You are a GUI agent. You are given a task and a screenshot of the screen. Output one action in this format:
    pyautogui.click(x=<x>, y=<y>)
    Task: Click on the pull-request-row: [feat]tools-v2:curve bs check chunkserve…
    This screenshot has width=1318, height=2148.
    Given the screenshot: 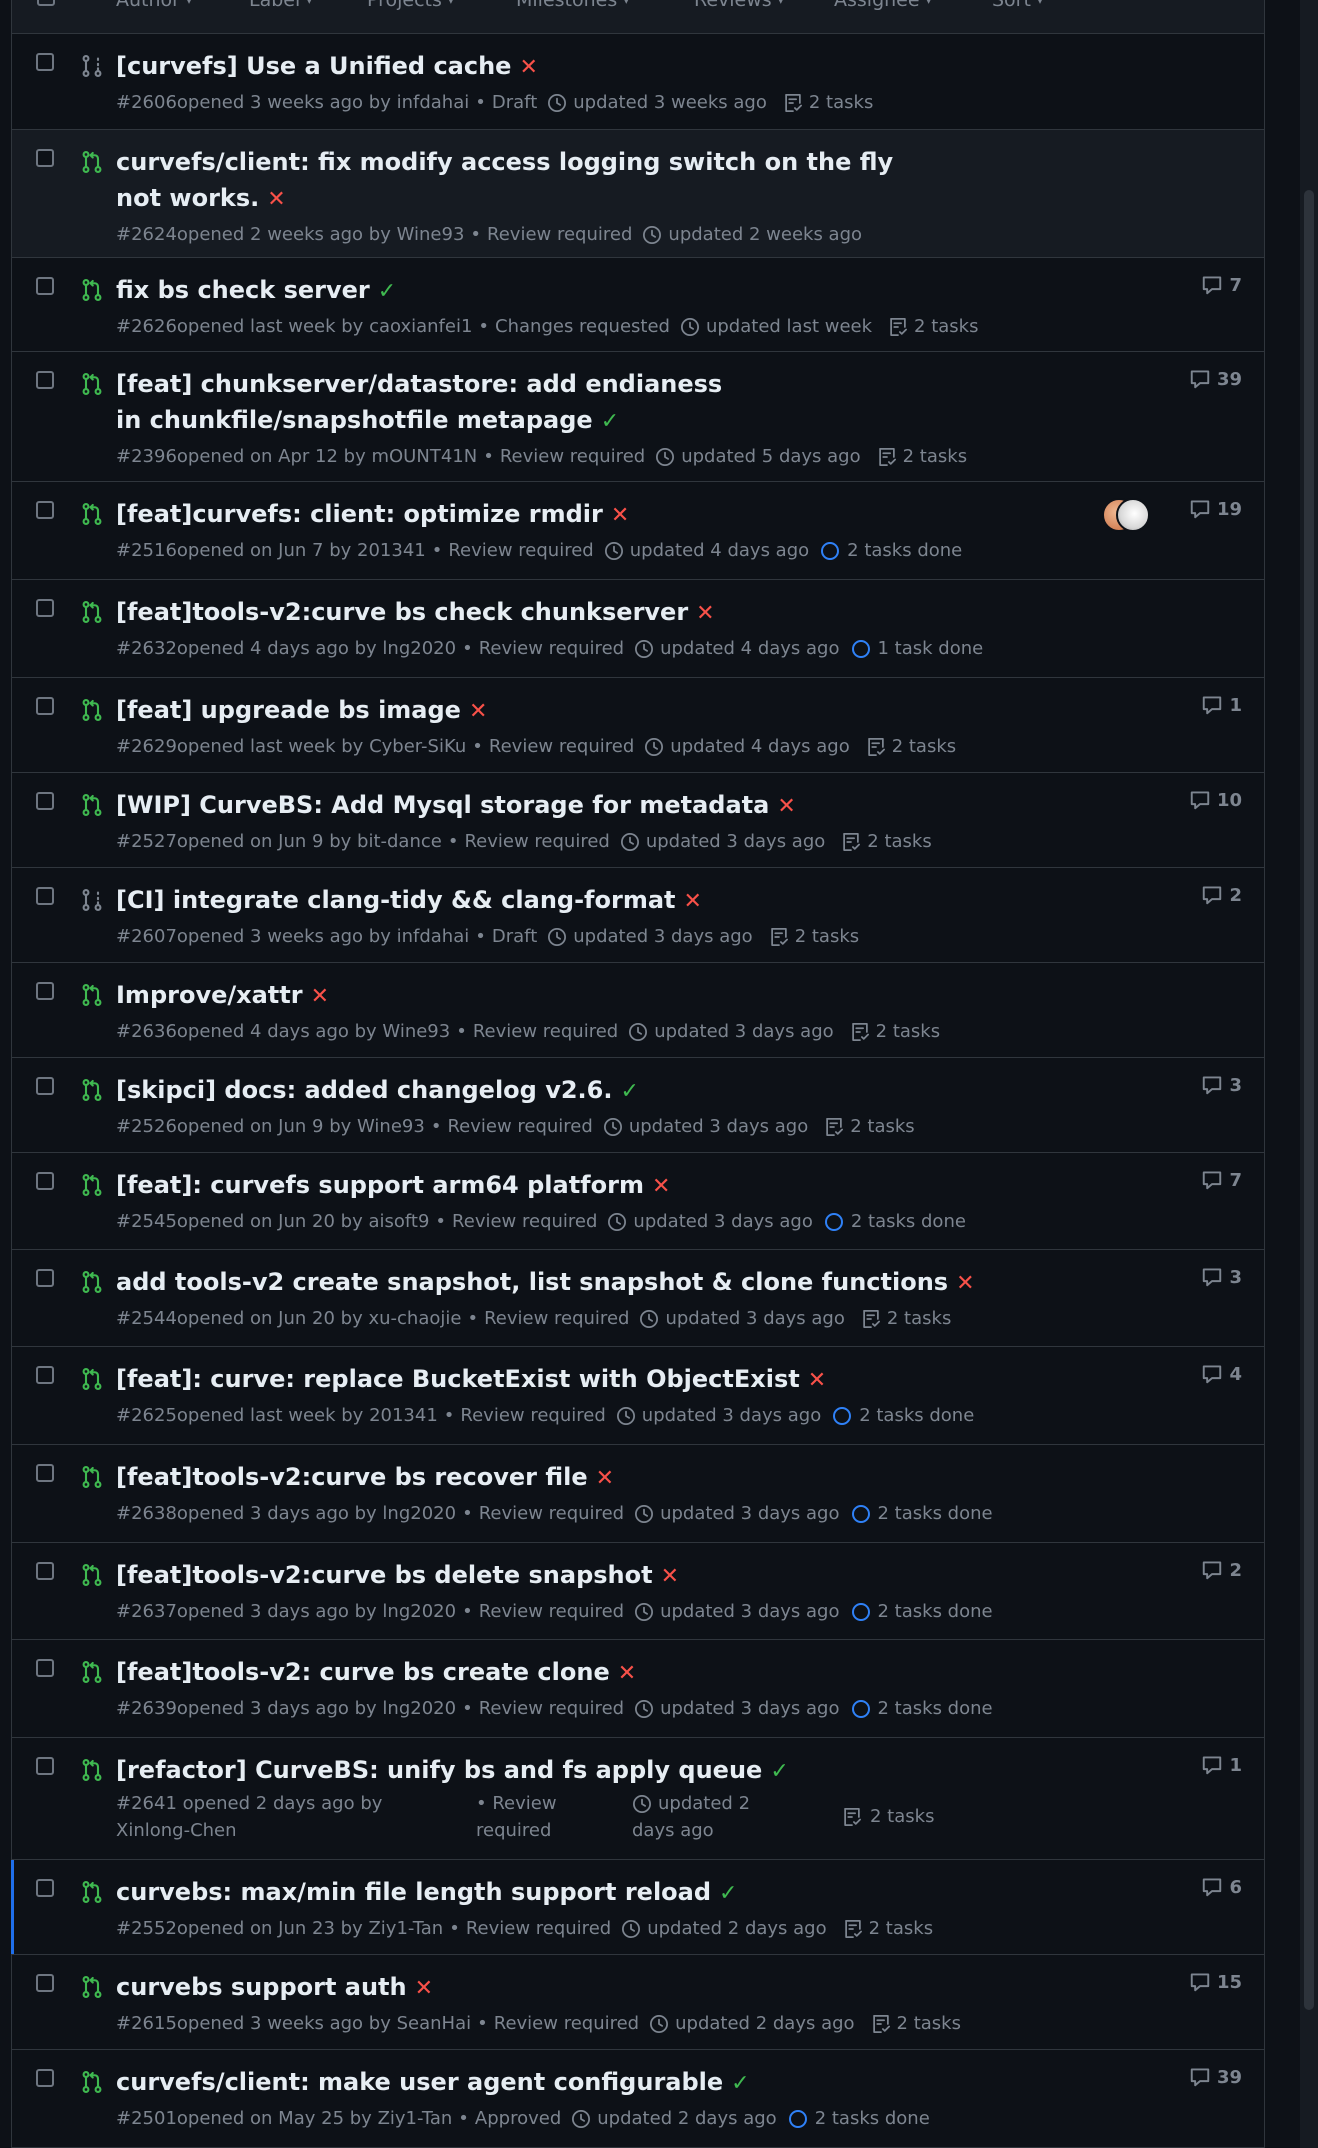 What is the action you would take?
    pyautogui.click(x=638, y=629)
    